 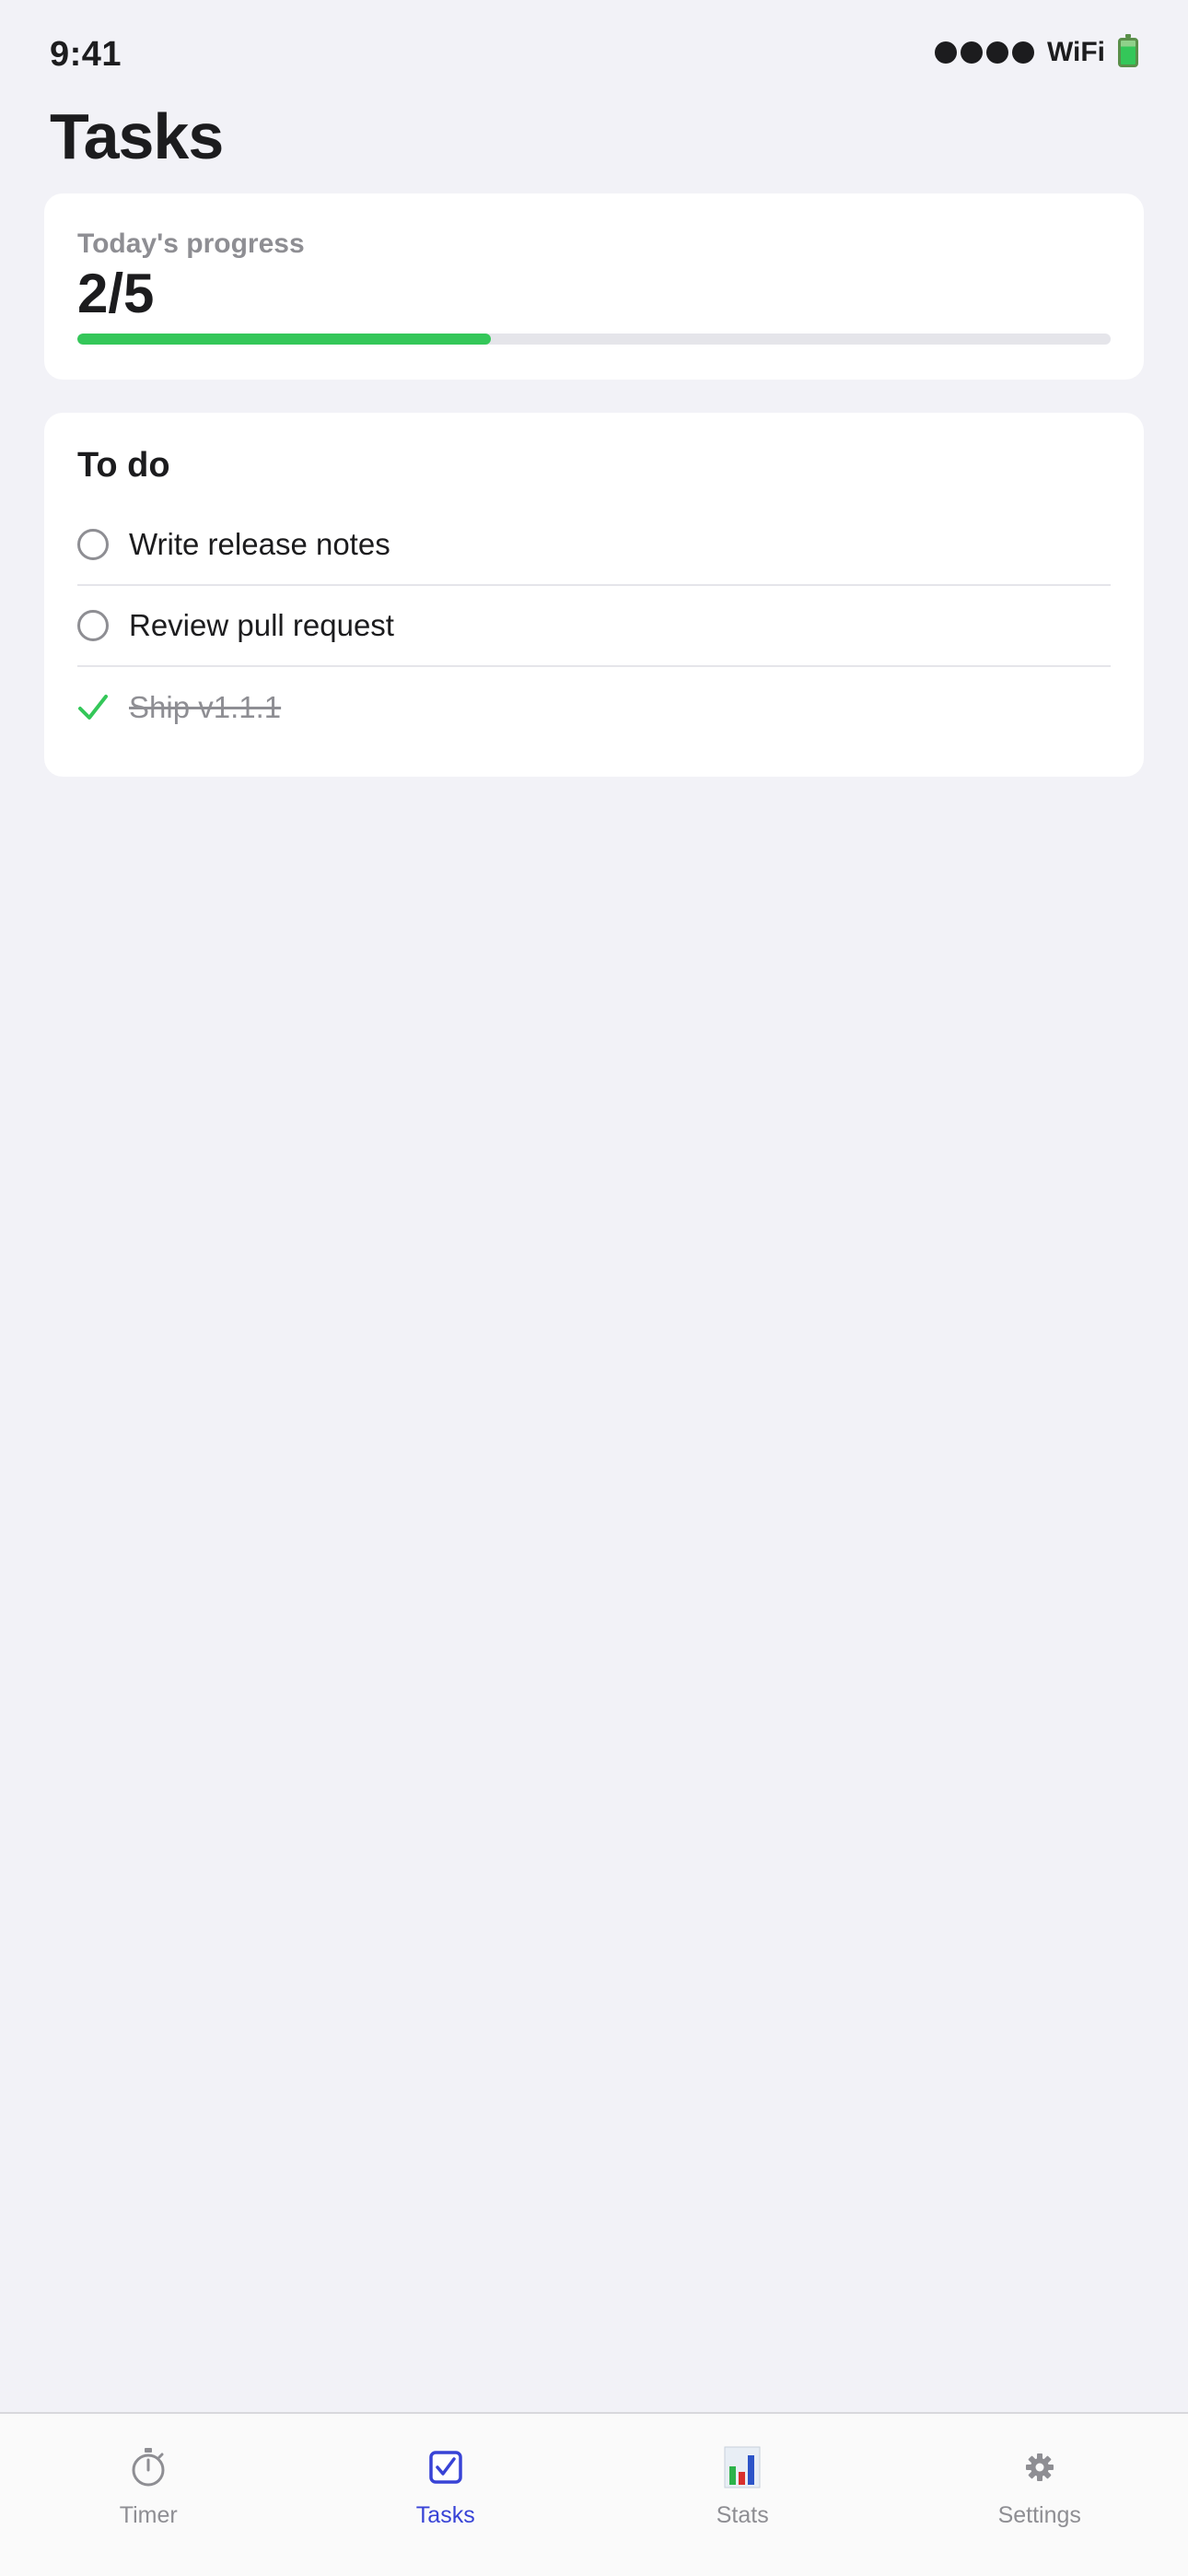 I want to click on status-bar: 9:41 WiFi, so click(x=594, y=55).